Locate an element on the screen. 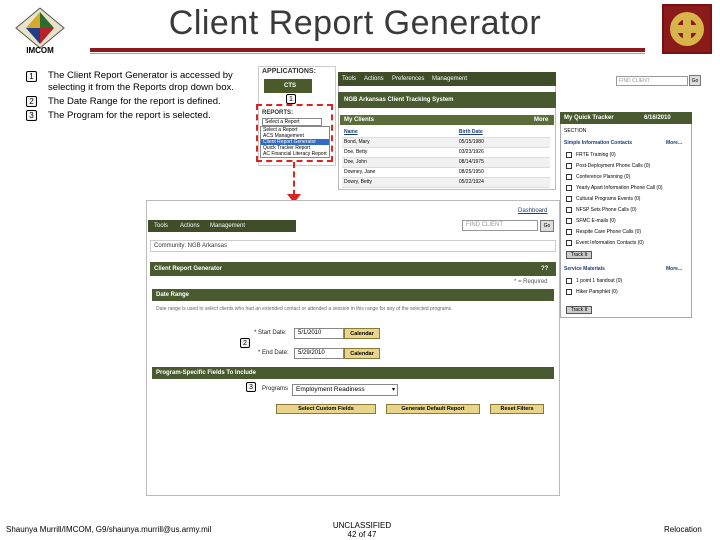  start-calendar-button: Calendar is located at coordinates (362, 333).